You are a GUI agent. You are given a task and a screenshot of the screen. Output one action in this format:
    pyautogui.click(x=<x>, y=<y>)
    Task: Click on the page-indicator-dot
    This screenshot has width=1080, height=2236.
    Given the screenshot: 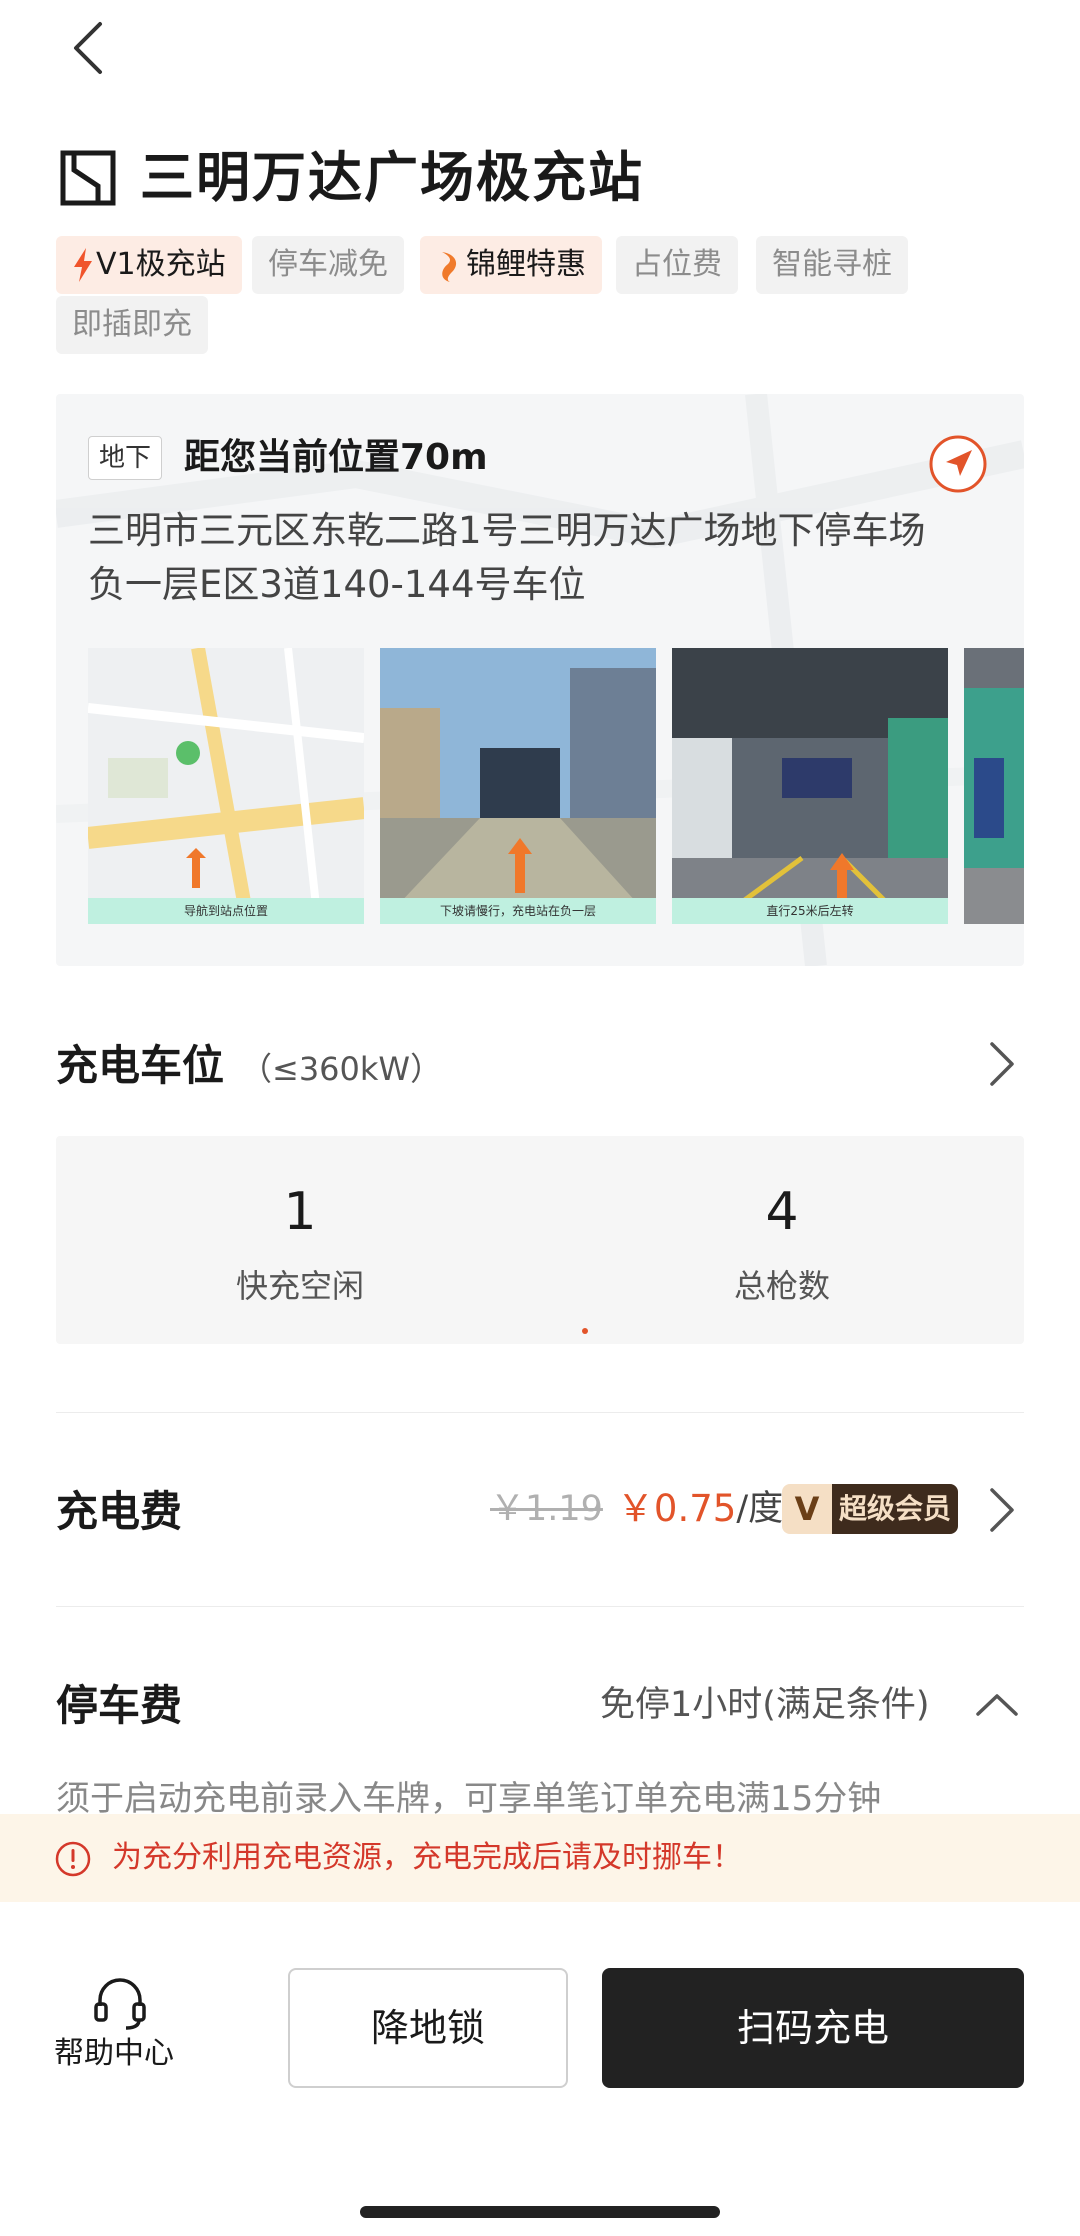 What is the action you would take?
    pyautogui.click(x=585, y=1331)
    